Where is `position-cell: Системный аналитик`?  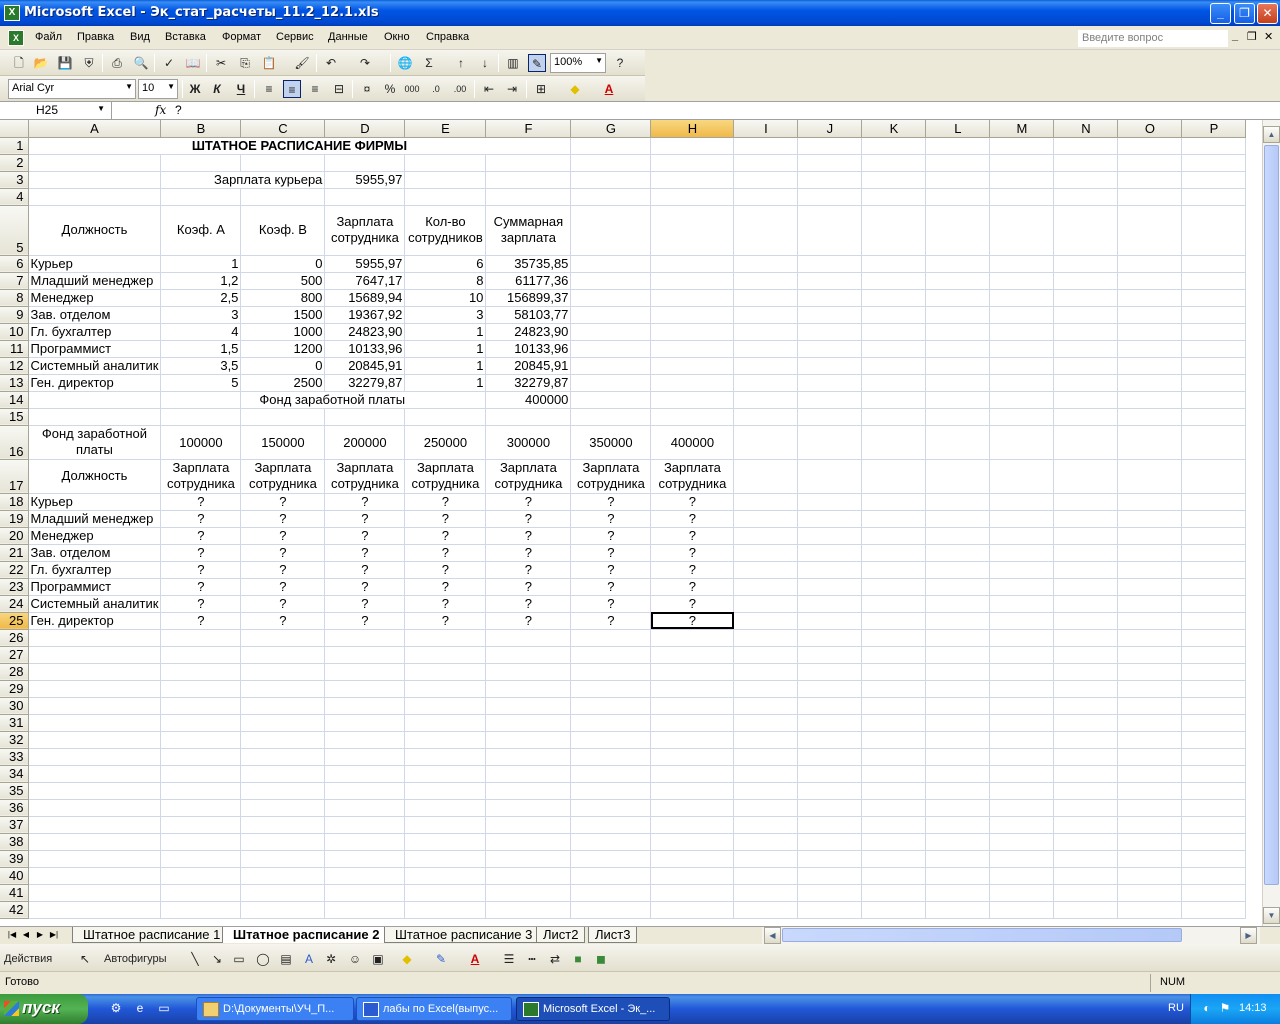
position-cell: Системный аналитик is located at coordinates (95, 604).